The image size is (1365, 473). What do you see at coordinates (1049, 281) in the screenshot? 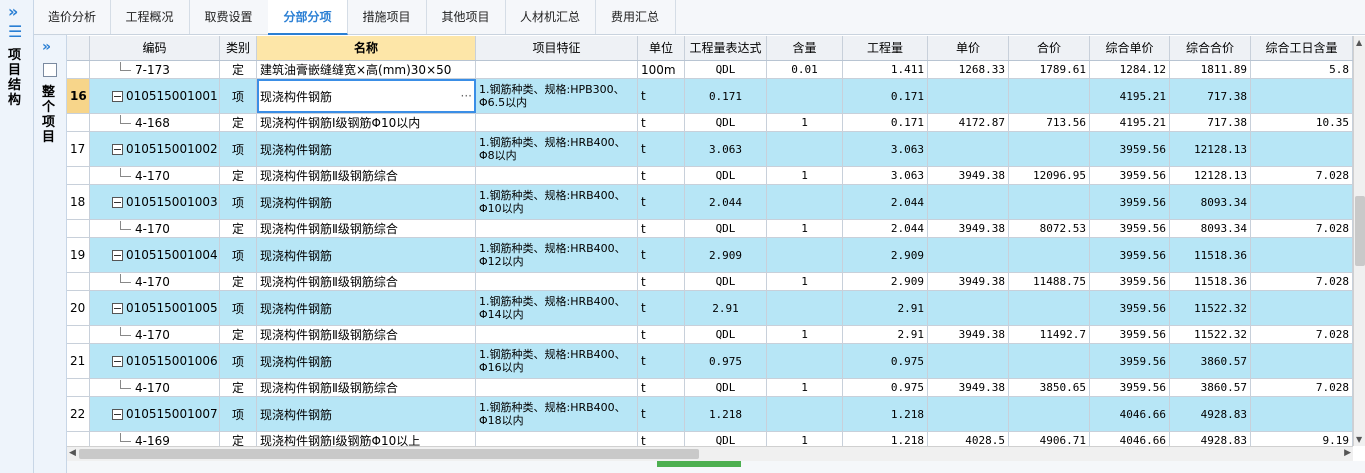
I see `cell-total: 11488.75` at bounding box center [1049, 281].